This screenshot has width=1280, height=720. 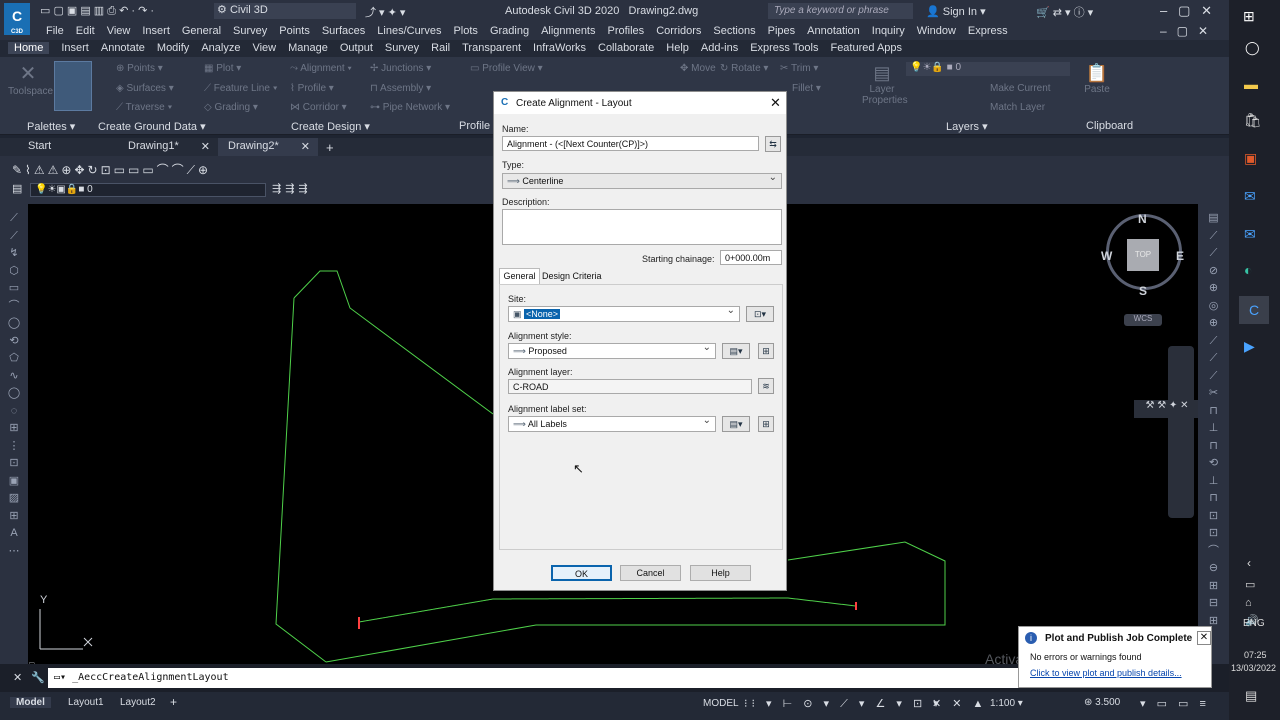 What do you see at coordinates (1102, 702) in the screenshot?
I see `lineweight-value: ⊛ 3.500` at bounding box center [1102, 702].